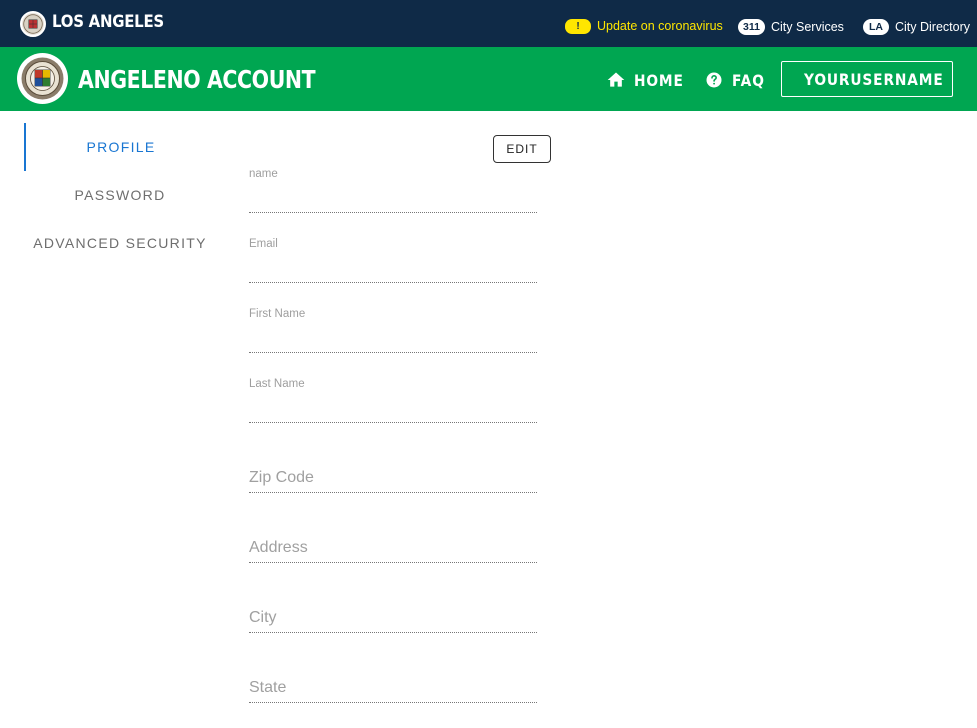 The height and width of the screenshot is (728, 977). What do you see at coordinates (263, 174) in the screenshot?
I see `field-label: name` at bounding box center [263, 174].